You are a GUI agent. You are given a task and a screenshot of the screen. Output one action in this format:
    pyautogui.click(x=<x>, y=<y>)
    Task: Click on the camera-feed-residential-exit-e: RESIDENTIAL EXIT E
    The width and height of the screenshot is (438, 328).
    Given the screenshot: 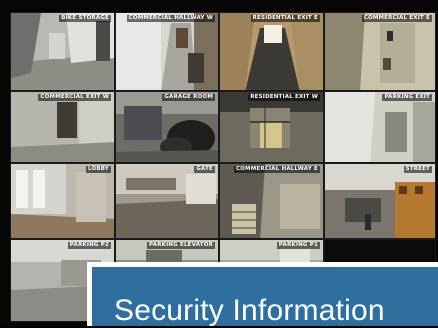 What is the action you would take?
    pyautogui.click(x=271, y=51)
    